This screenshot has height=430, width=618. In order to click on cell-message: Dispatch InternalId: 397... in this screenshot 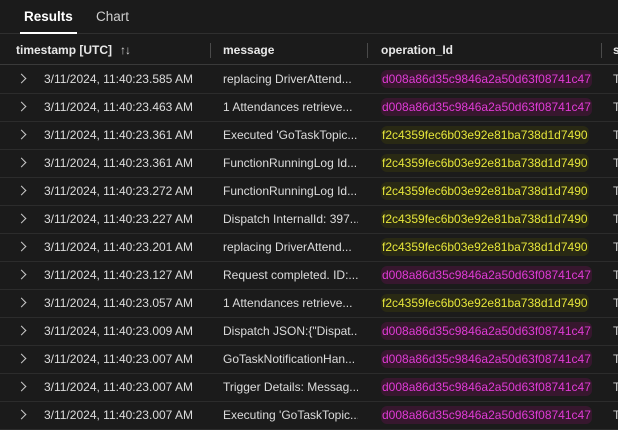, I will do `click(290, 219)`.